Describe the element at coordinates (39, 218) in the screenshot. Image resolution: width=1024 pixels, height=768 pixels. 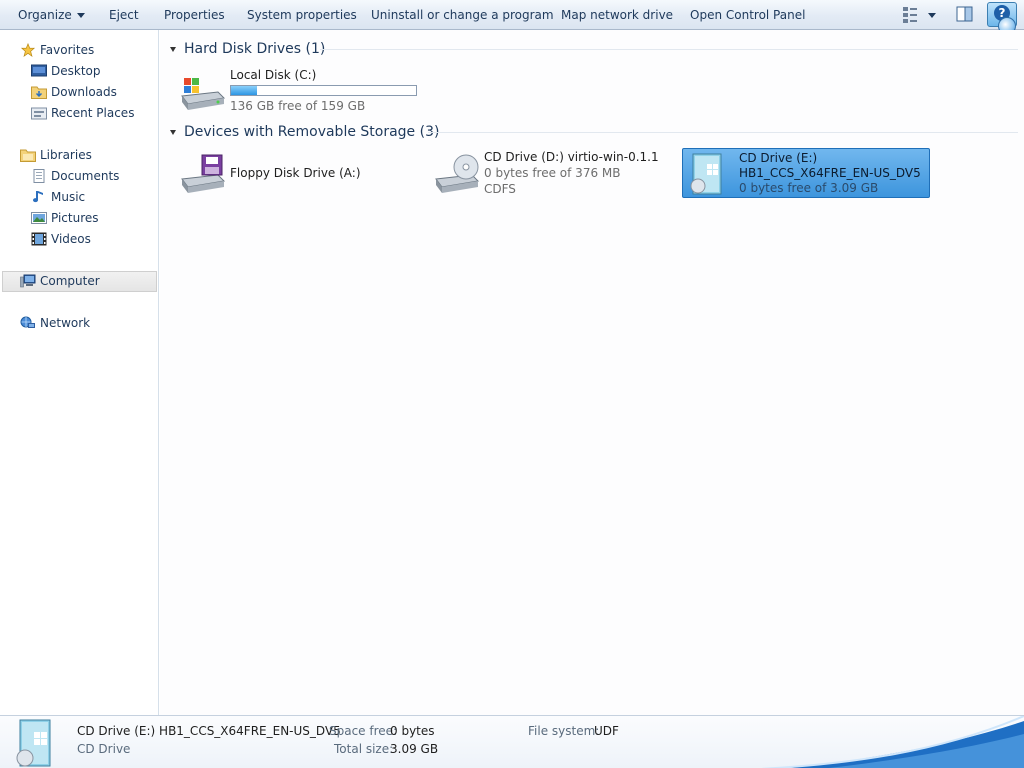
I see `pictures-icon` at that location.